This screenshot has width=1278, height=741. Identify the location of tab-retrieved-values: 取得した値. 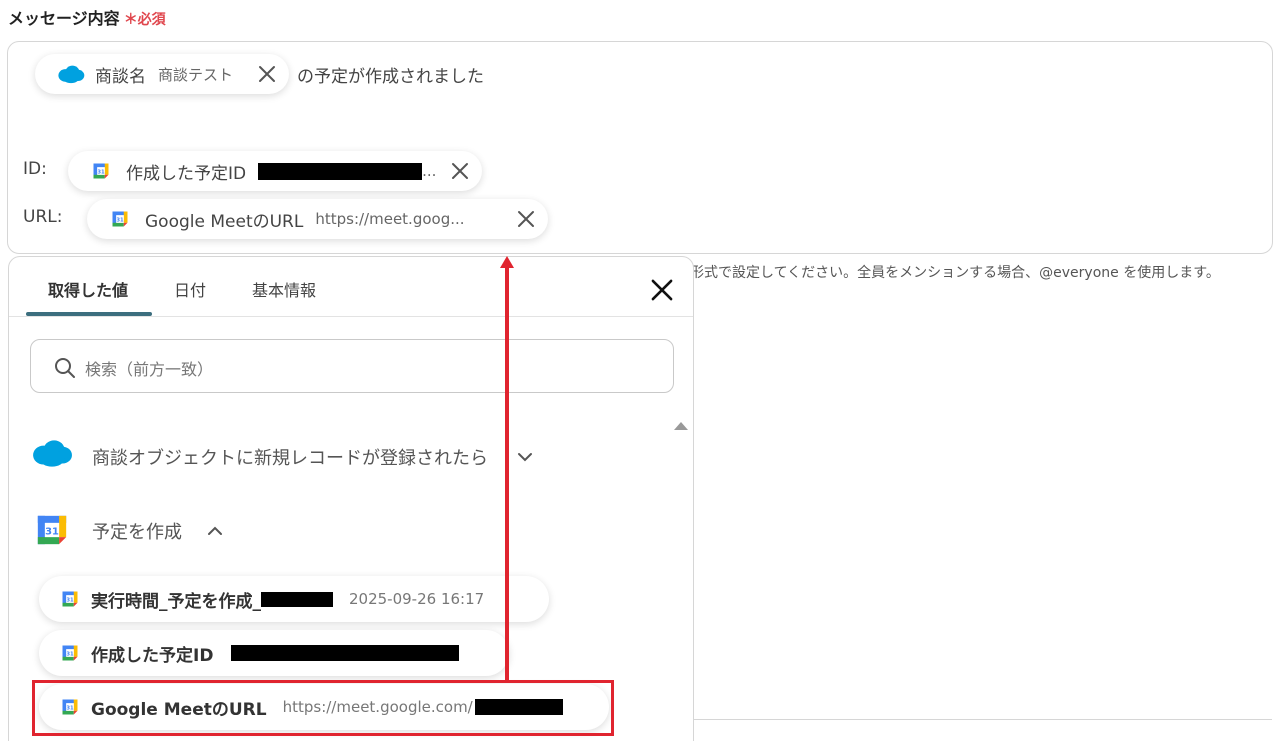
(88, 289).